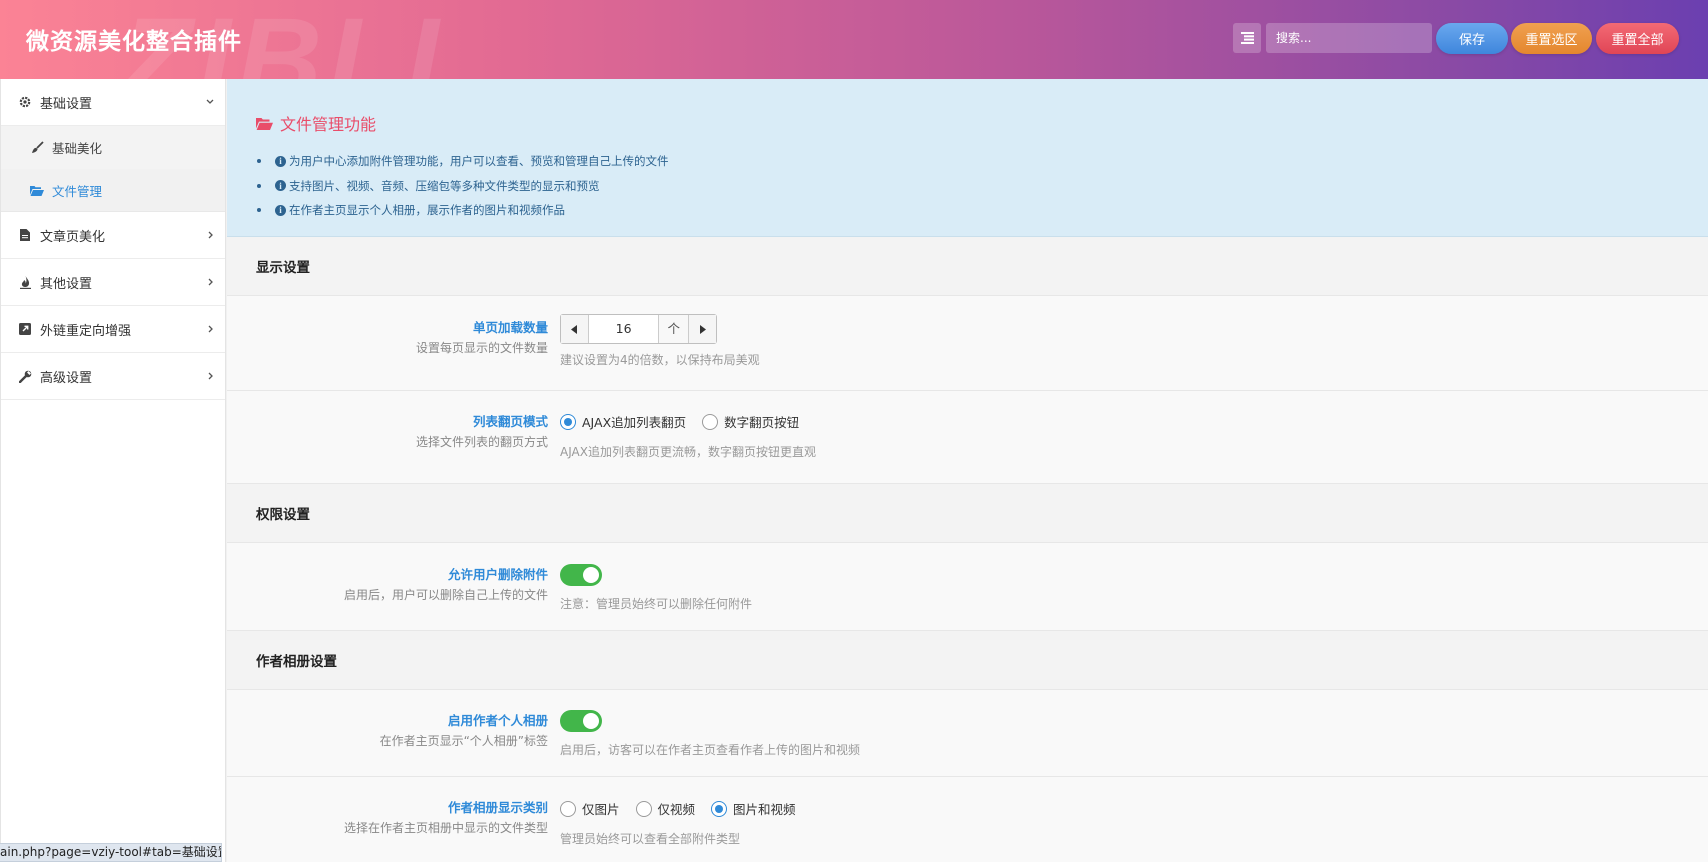 The height and width of the screenshot is (862, 1708). What do you see at coordinates (634, 422) in the screenshot?
I see `radio-label: AJAX追加列表翻页` at bounding box center [634, 422].